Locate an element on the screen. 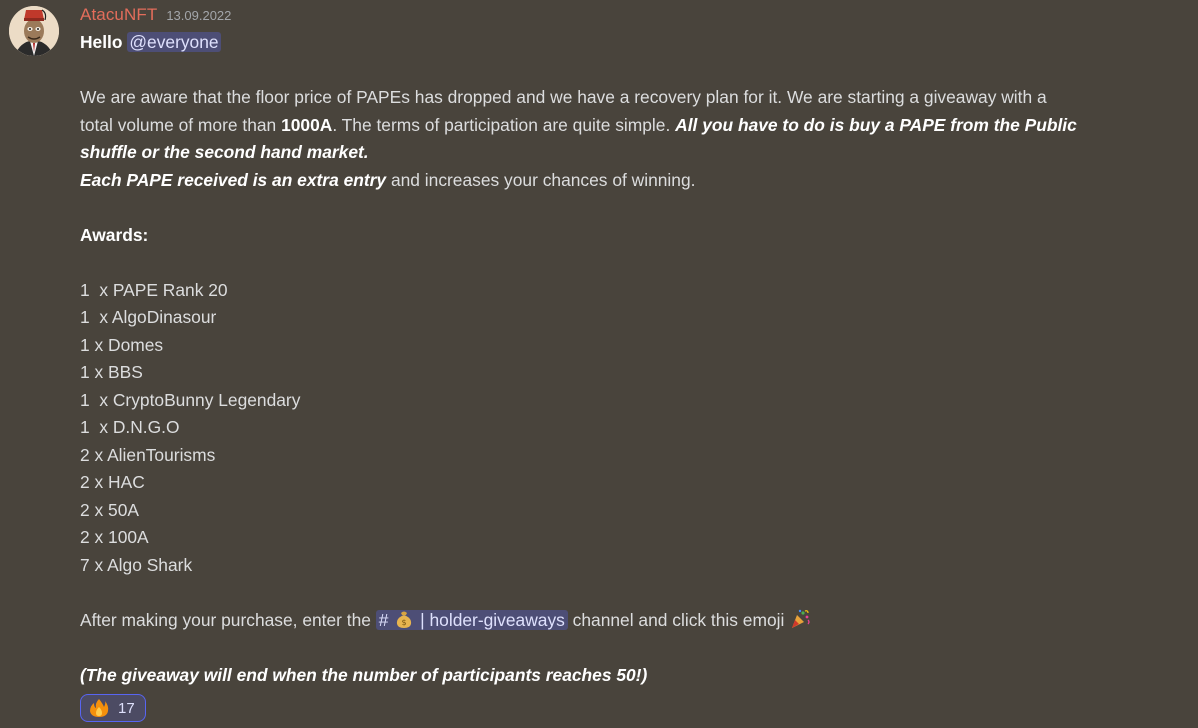 The image size is (1198, 728). fire-icon is located at coordinates (99, 708).